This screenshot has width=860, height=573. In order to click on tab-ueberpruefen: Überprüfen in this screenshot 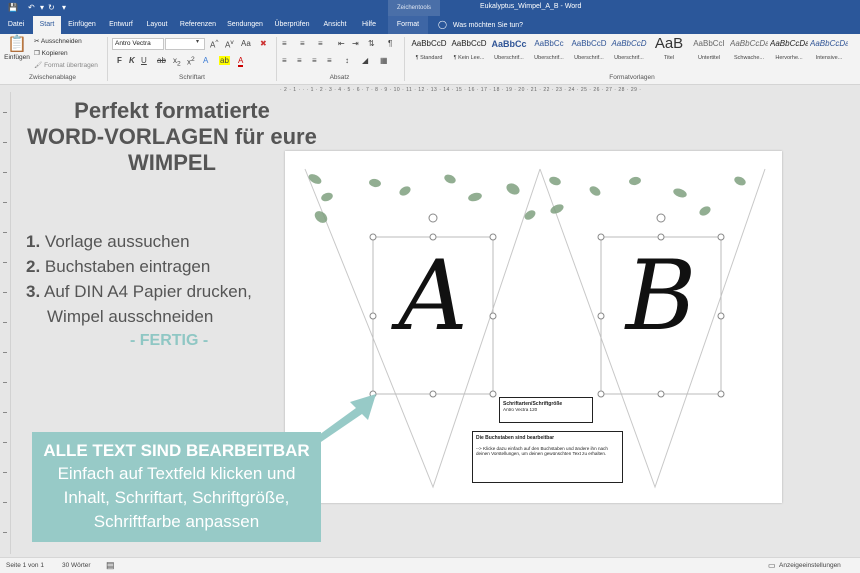, I will do `click(292, 25)`.